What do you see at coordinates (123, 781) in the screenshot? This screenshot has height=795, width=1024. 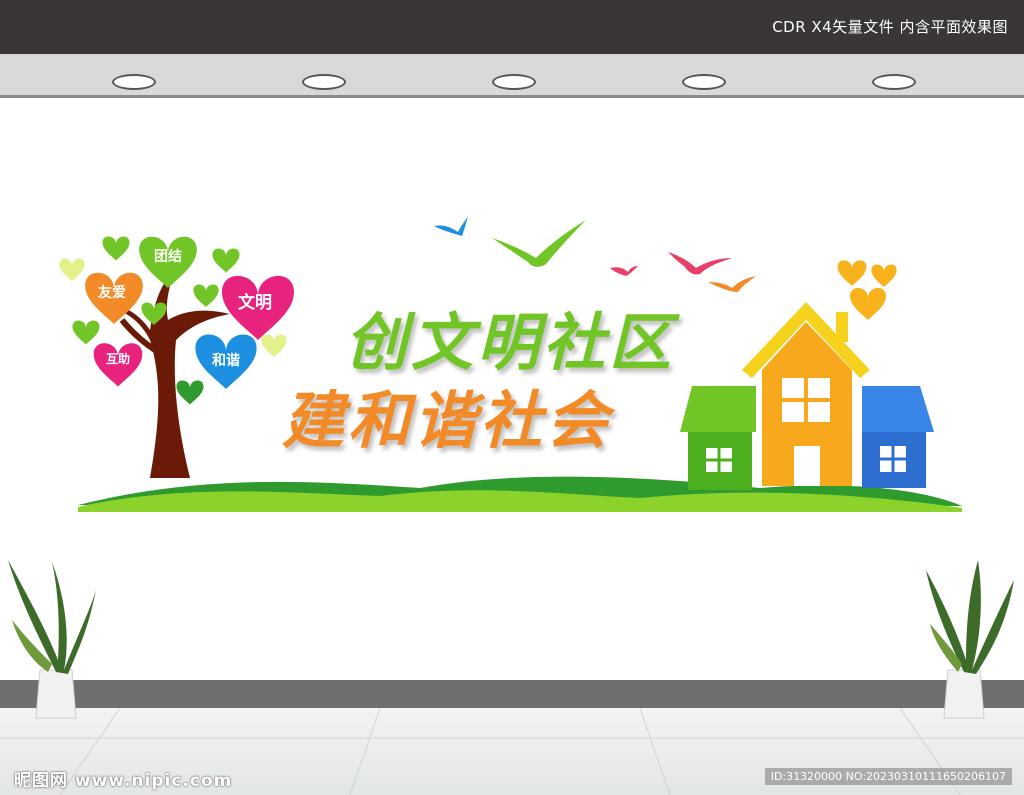 I see `watermark-site: 昵图网 www.nipic.com` at bounding box center [123, 781].